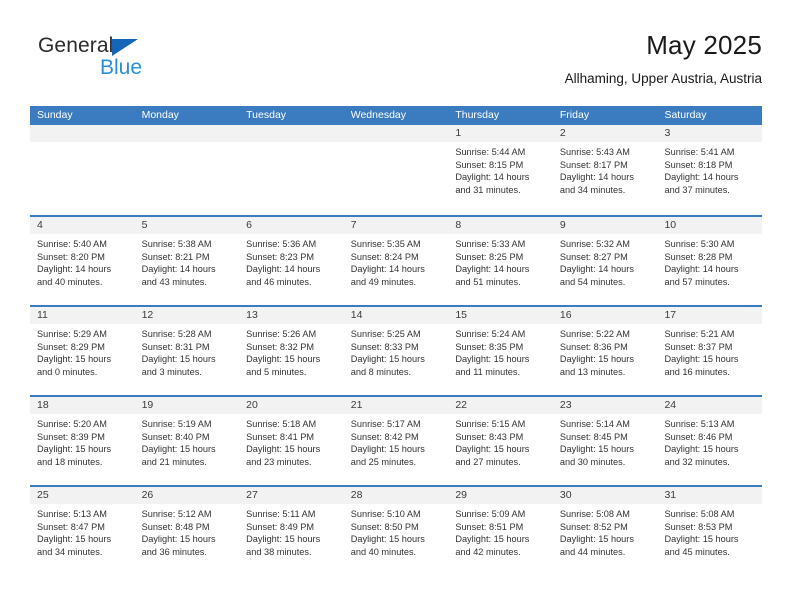 The height and width of the screenshot is (612, 792). I want to click on day-number: 6, so click(249, 225).